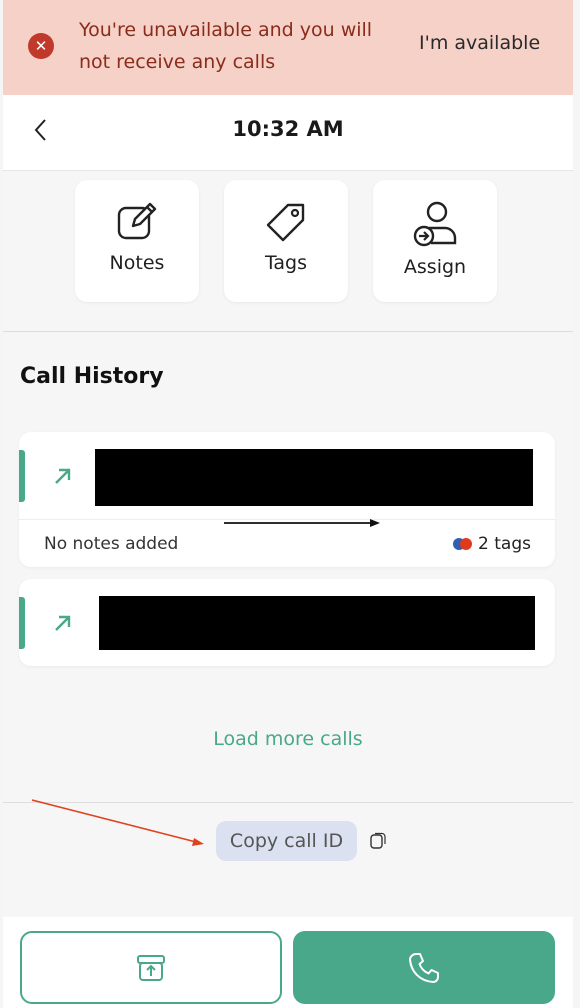  Describe the element at coordinates (137, 241) in the screenshot. I see `notes-button: Notes` at that location.